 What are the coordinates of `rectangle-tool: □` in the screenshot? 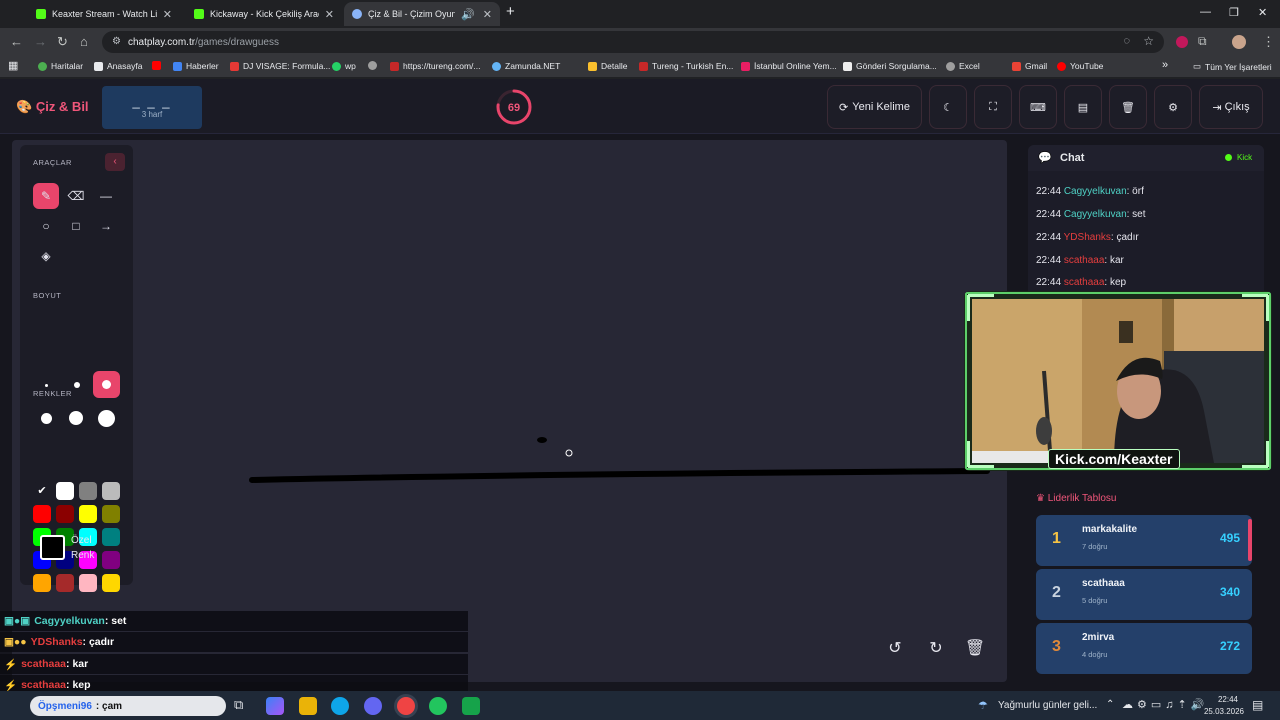 It's located at (76, 226).